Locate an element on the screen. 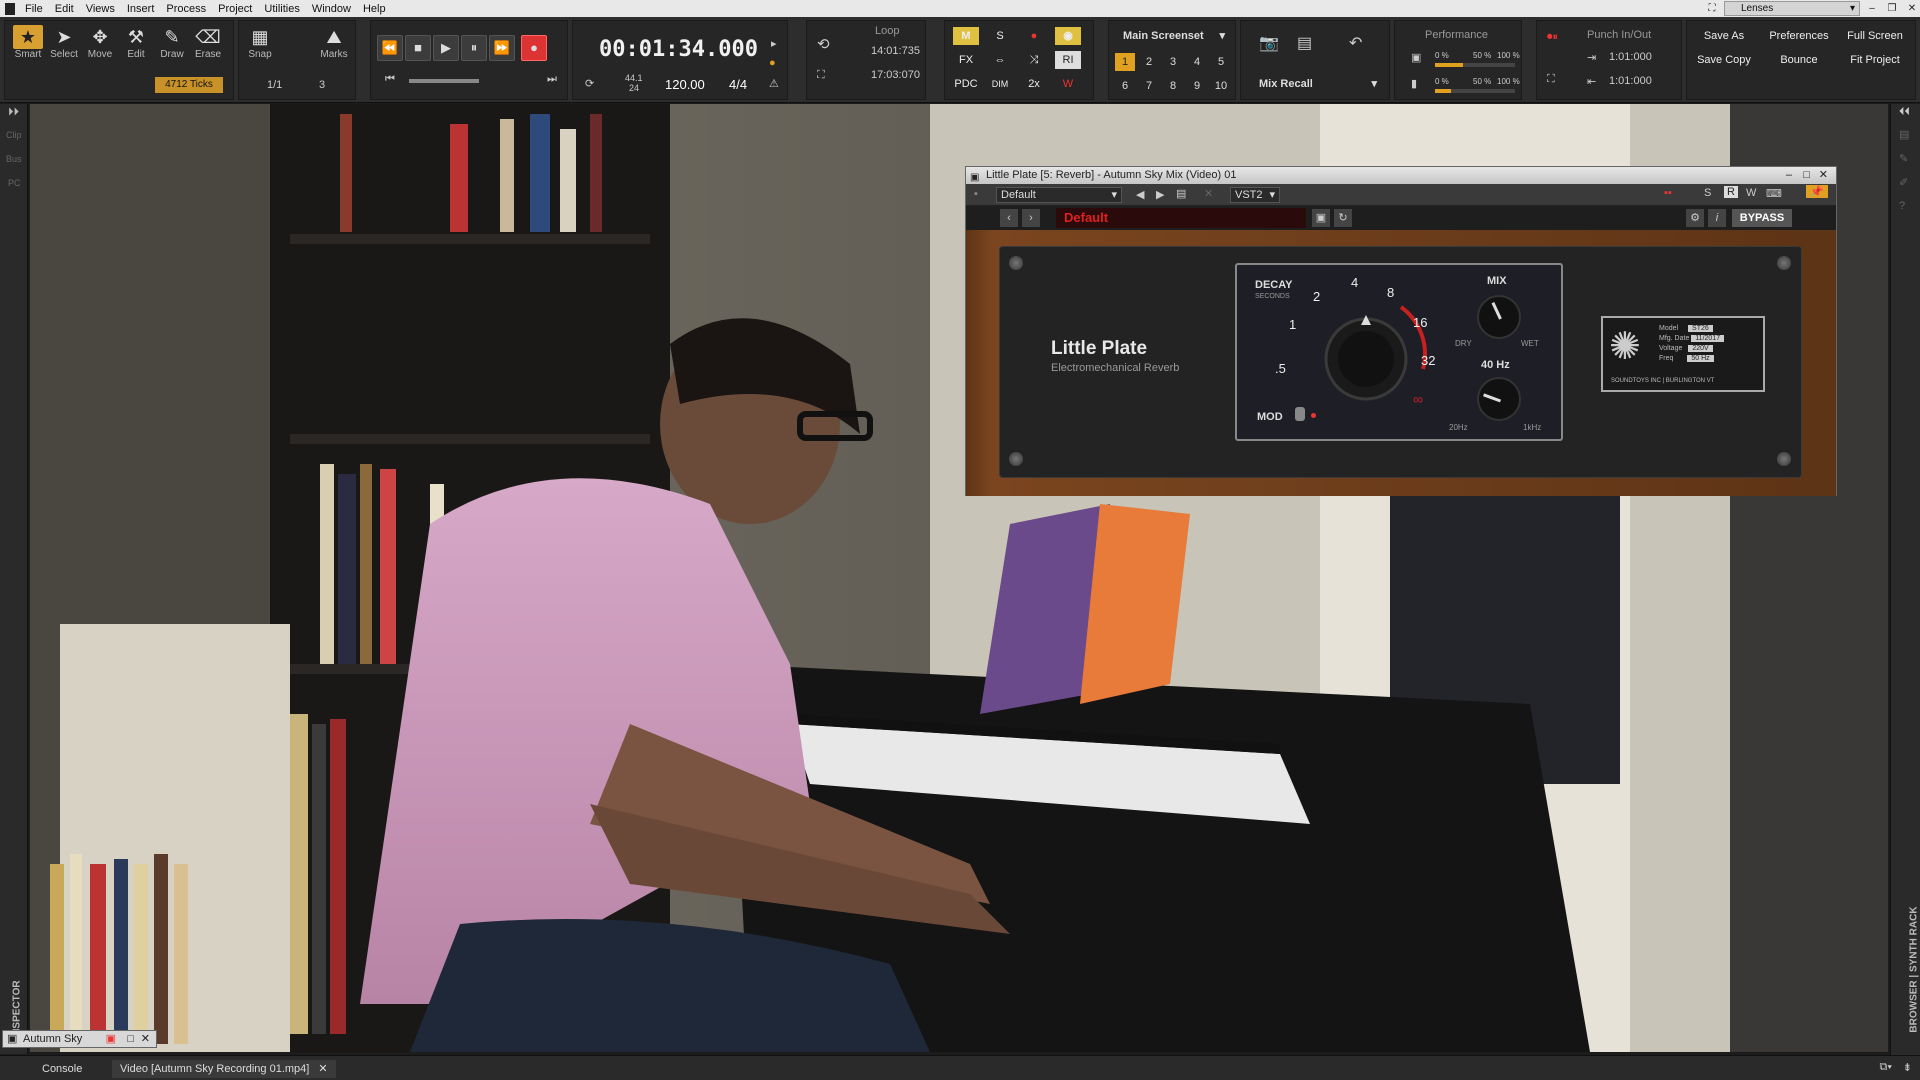 The width and height of the screenshot is (1920, 1080). preset-name-field: Default is located at coordinates (1181, 218).